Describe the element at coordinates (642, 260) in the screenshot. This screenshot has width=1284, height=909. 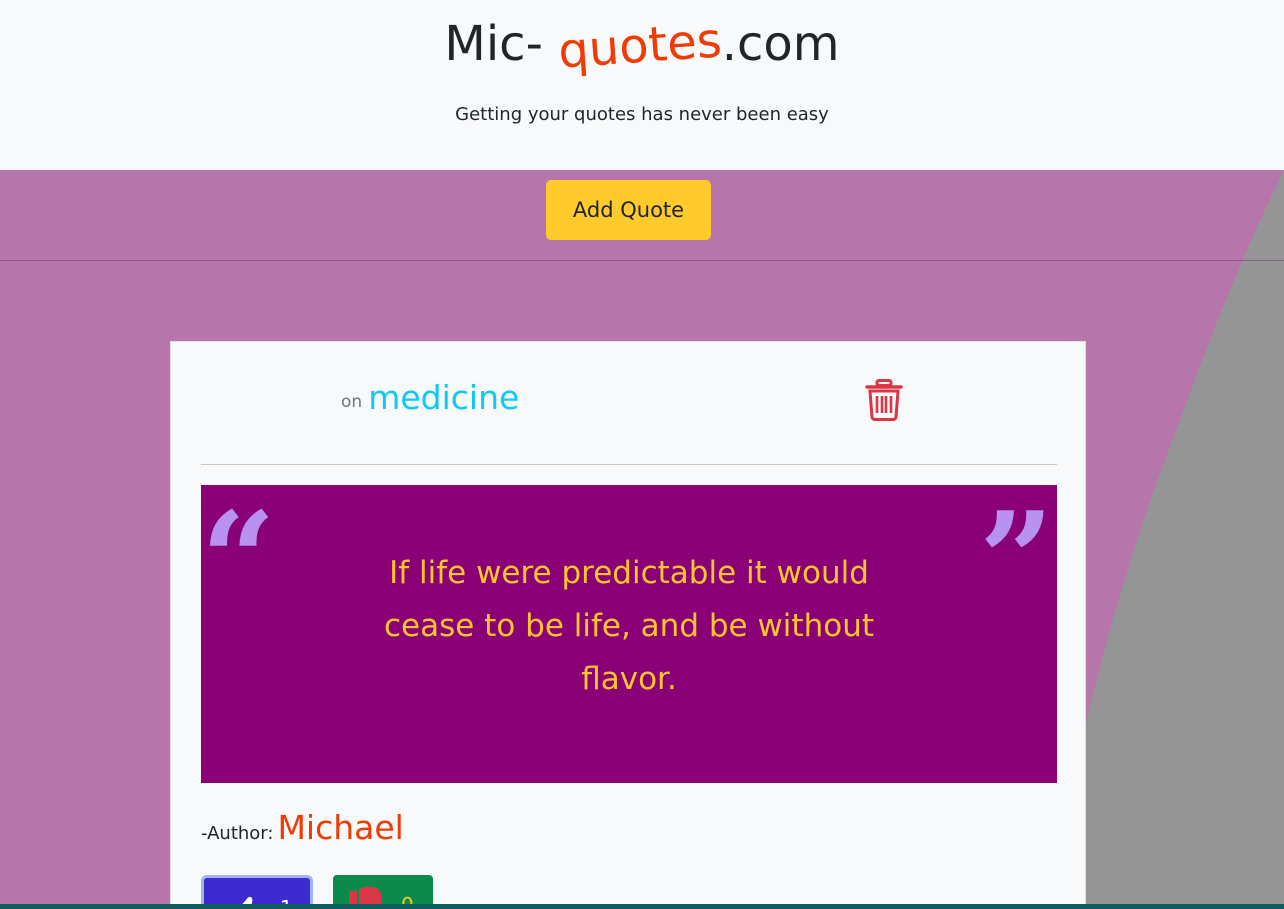
I see `section-divider` at that location.